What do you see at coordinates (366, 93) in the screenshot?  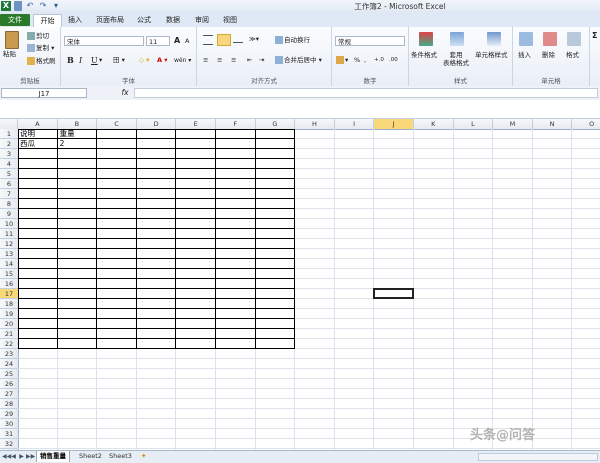 I see `formula-input` at bounding box center [366, 93].